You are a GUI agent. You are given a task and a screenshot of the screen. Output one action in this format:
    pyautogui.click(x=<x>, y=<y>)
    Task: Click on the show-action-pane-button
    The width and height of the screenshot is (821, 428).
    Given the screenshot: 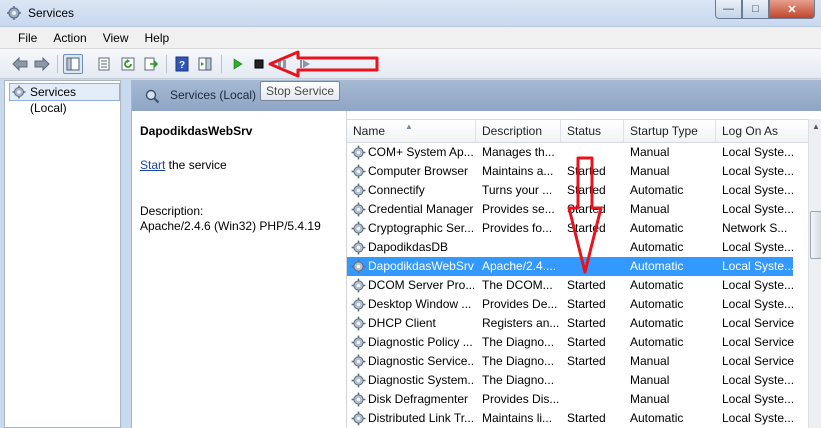 What is the action you would take?
    pyautogui.click(x=205, y=64)
    